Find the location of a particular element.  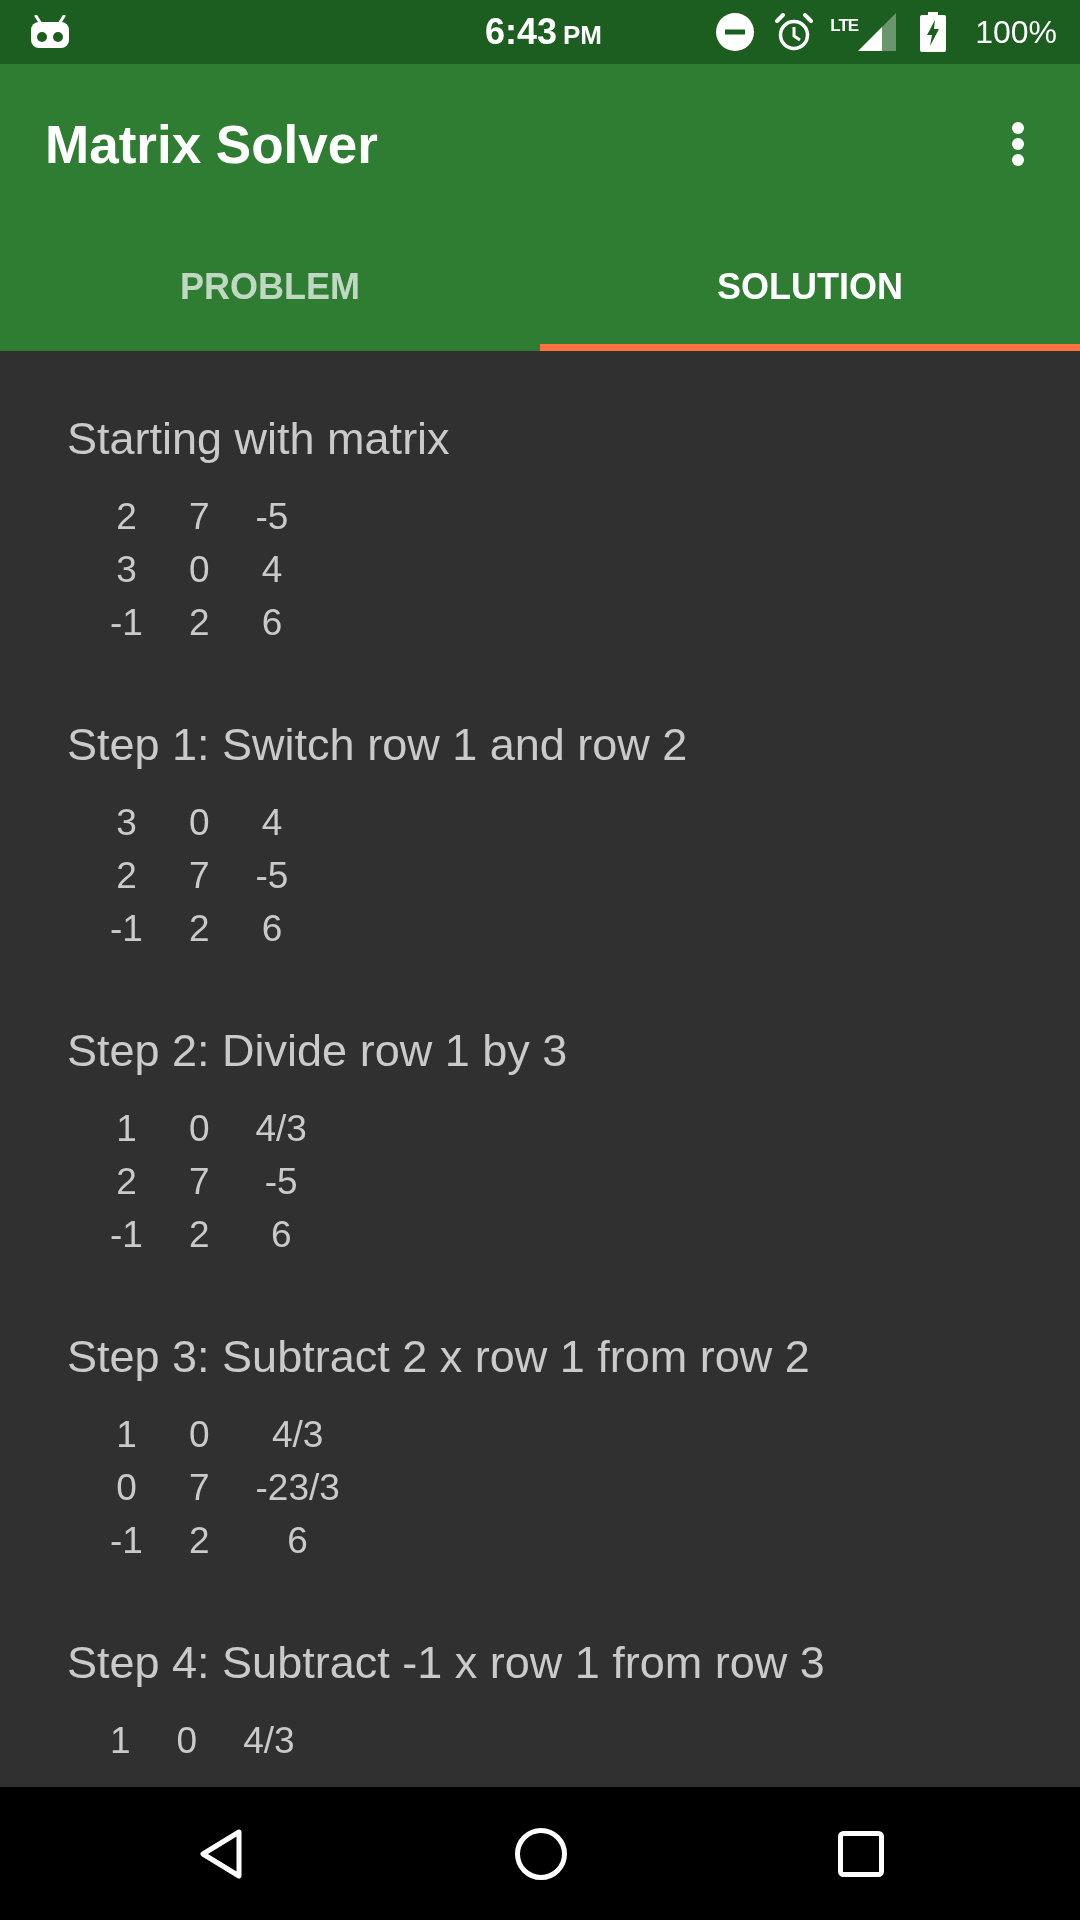

do-not-disturb-icon is located at coordinates (735, 32).